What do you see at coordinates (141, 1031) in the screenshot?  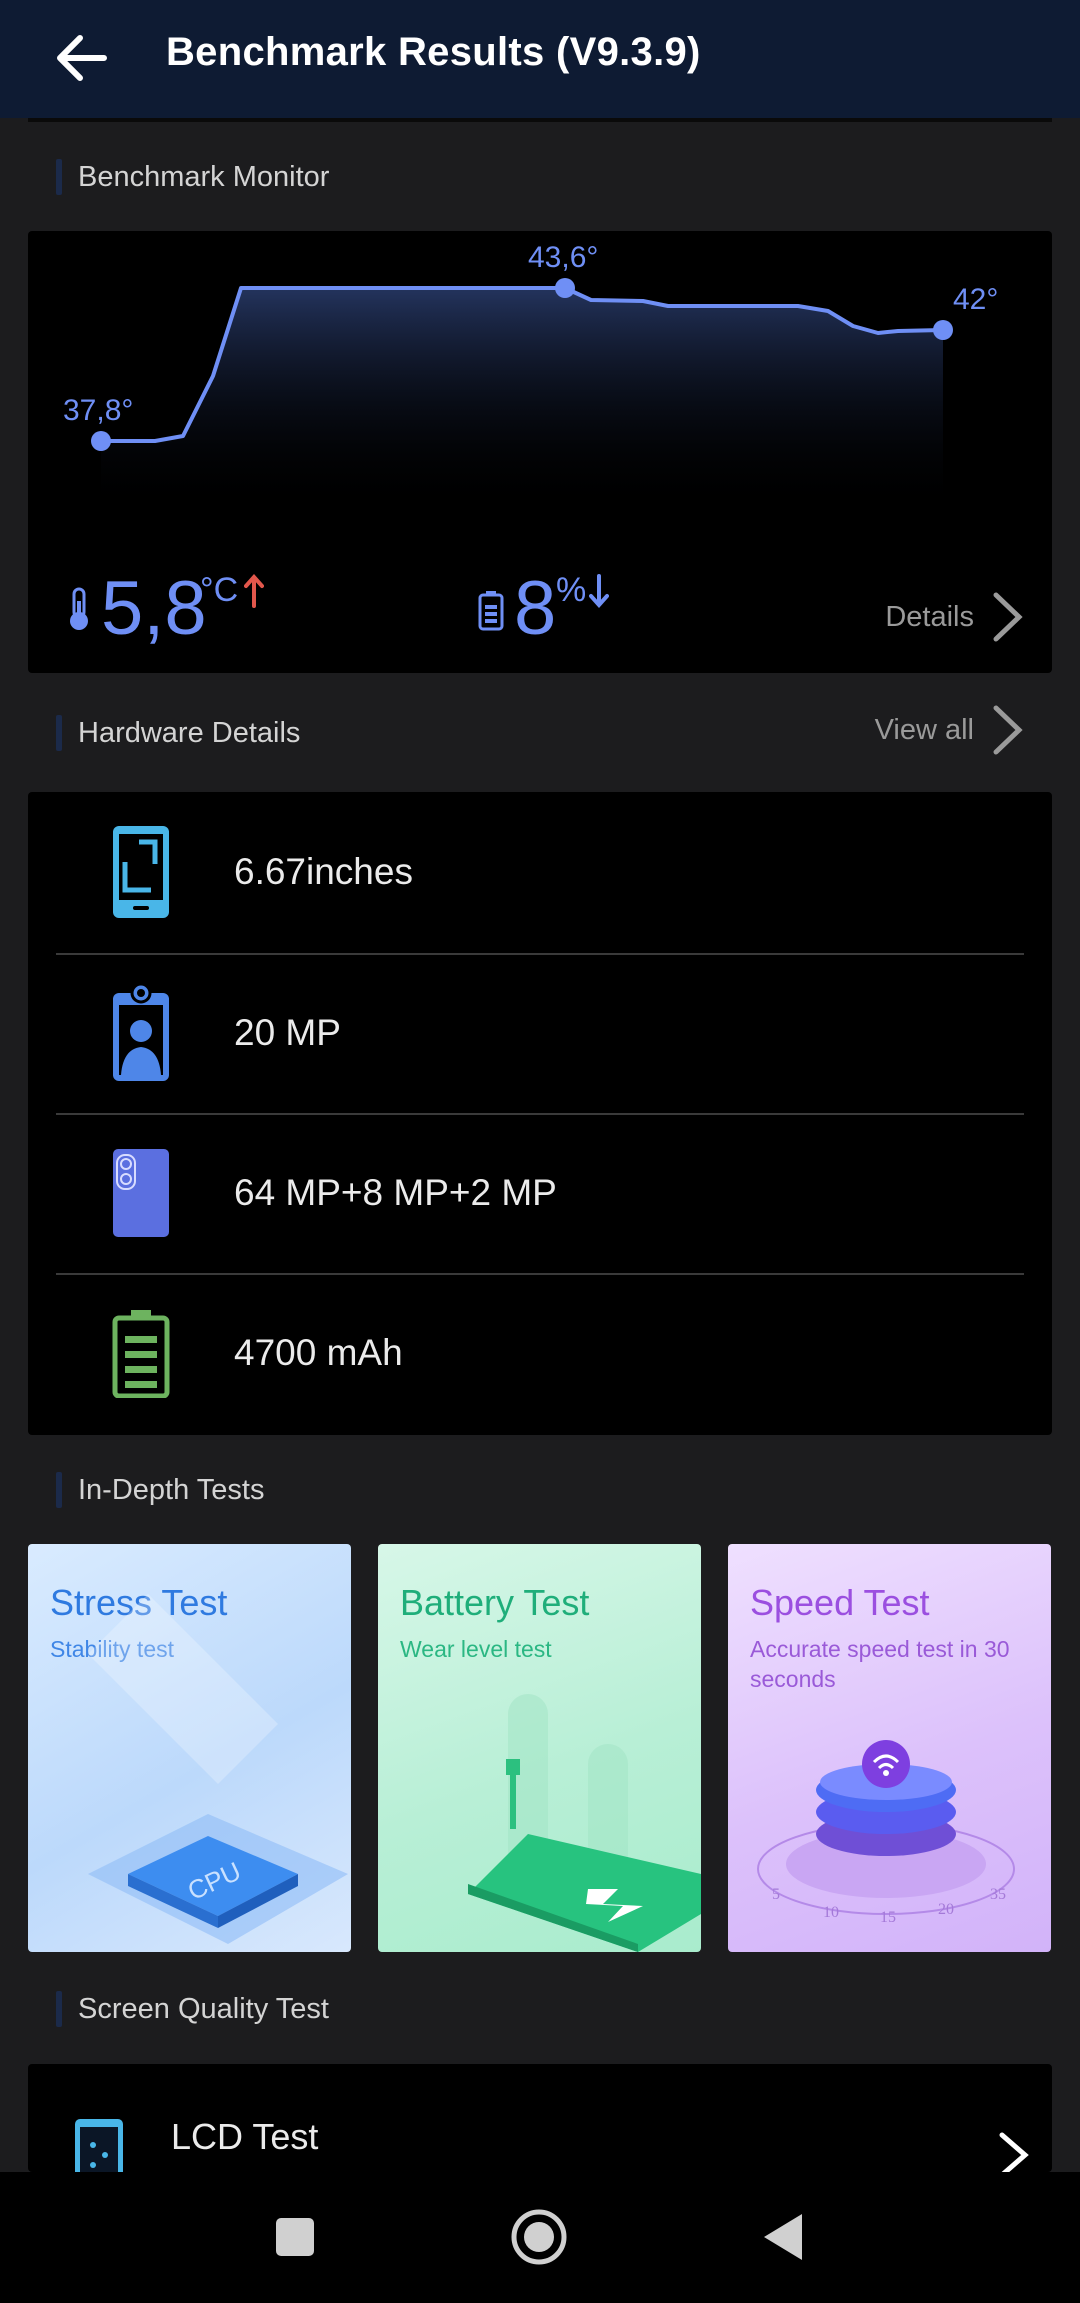 I see `front-camera-icon` at bounding box center [141, 1031].